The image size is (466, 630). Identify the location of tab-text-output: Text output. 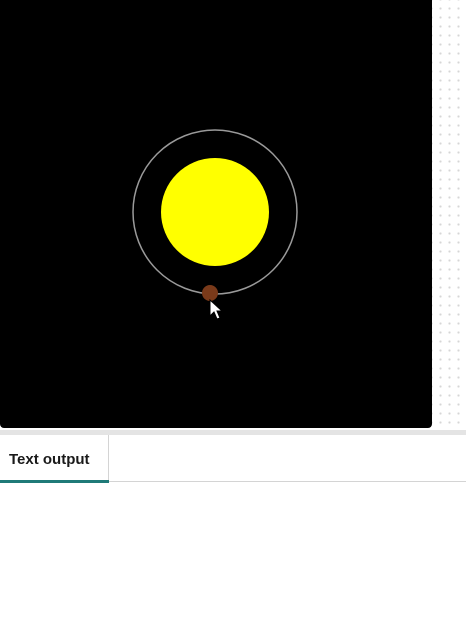
(54, 459).